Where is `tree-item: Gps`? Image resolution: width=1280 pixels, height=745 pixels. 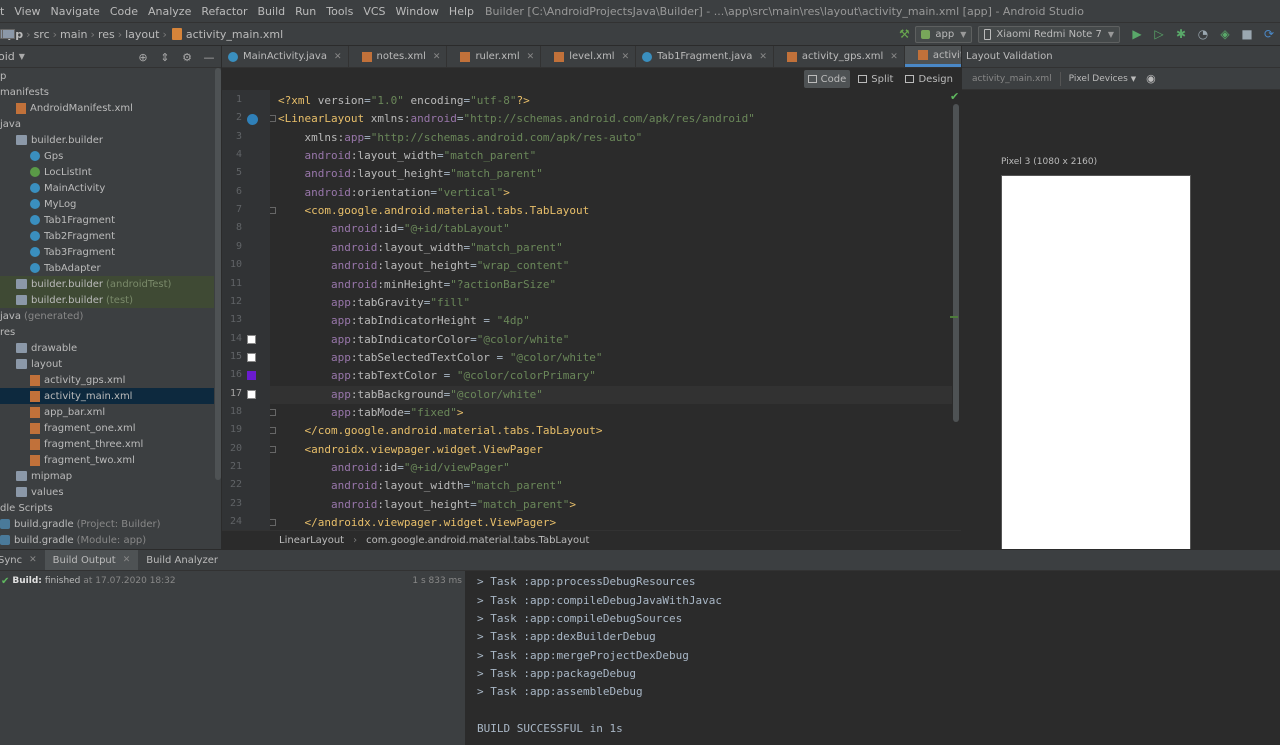
tree-item: Gps is located at coordinates (107, 156).